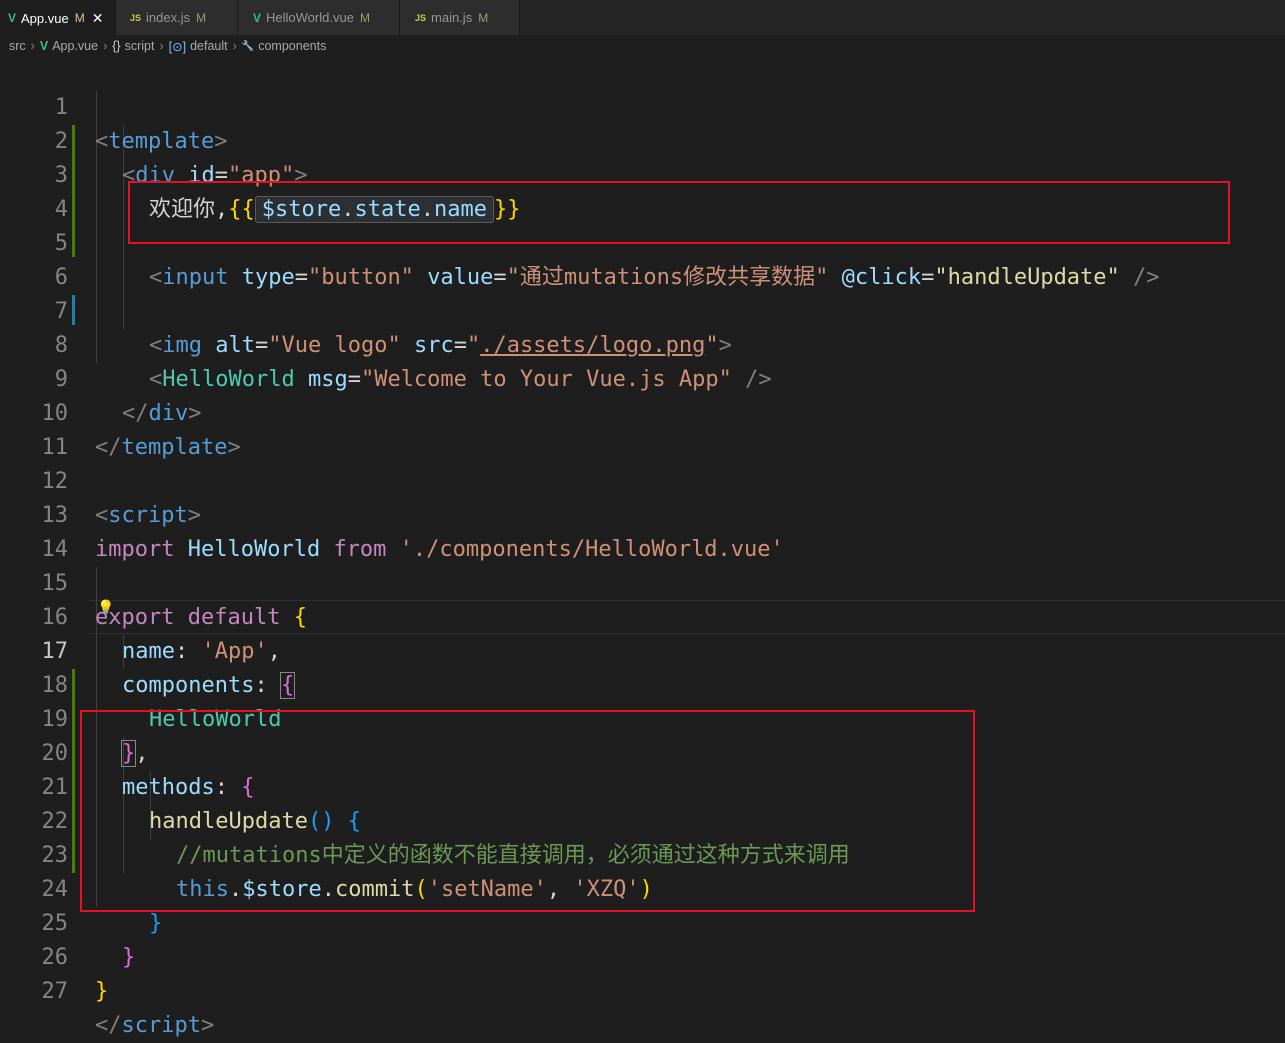 The width and height of the screenshot is (1285, 1043). I want to click on breadcrumb-default: default, so click(209, 46).